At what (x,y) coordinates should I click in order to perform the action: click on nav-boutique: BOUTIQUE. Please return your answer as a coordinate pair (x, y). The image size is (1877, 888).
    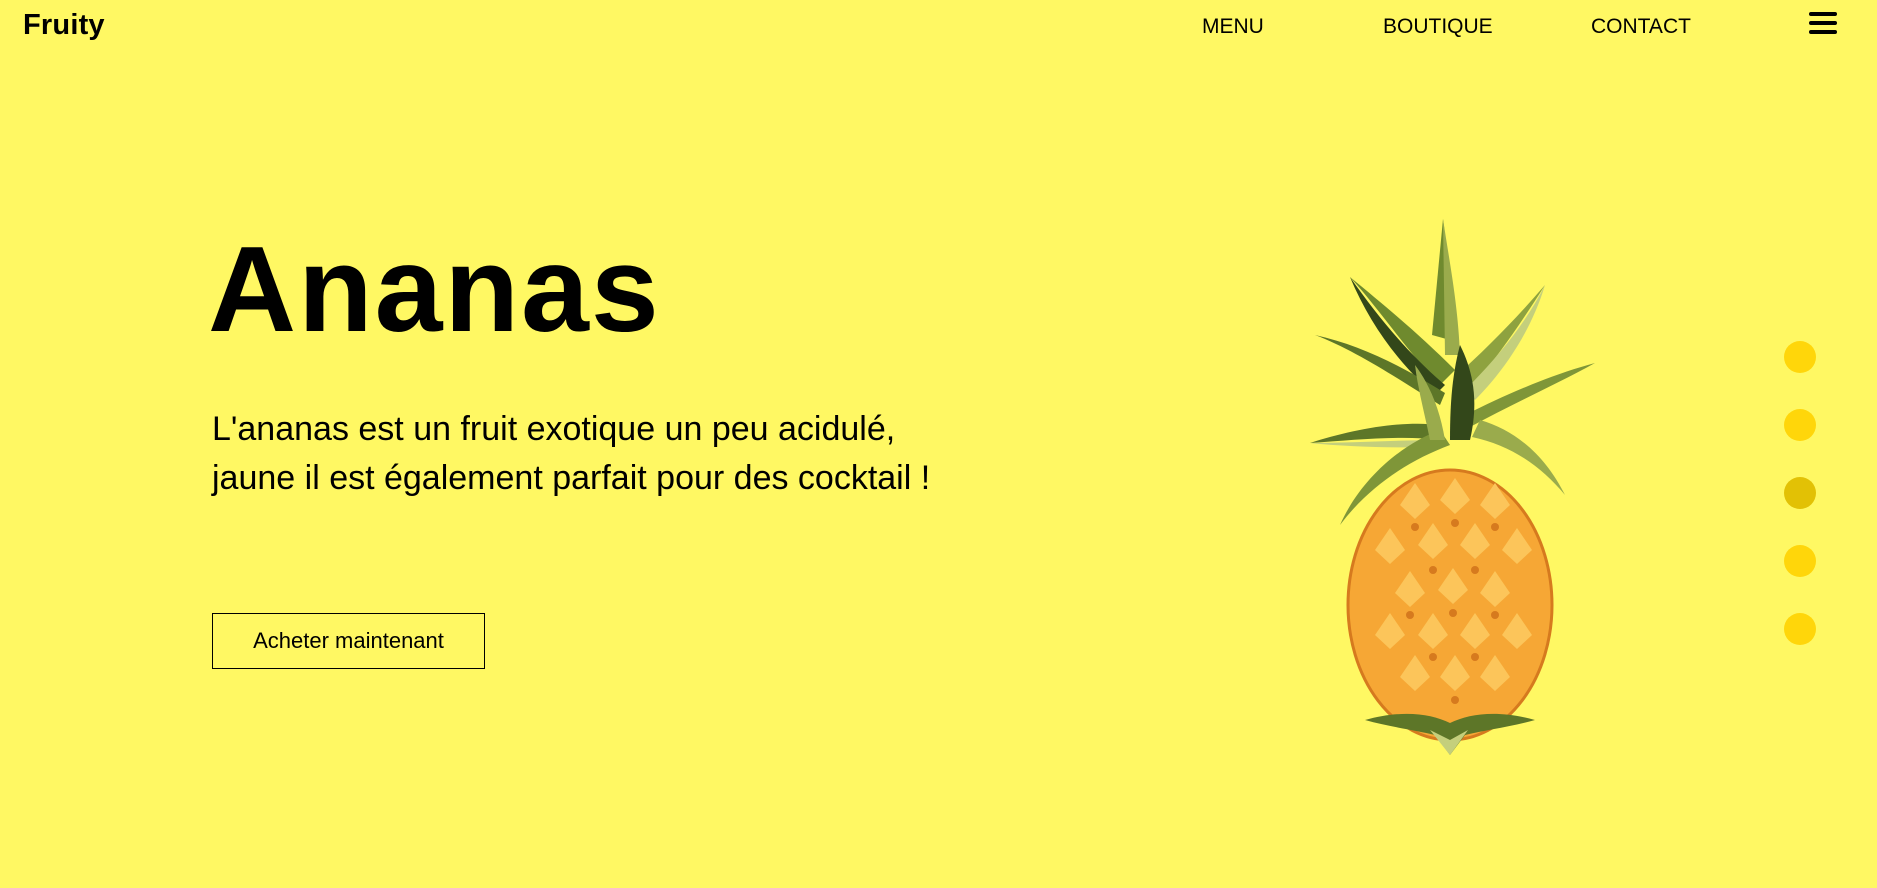
    Looking at the image, I should click on (1438, 27).